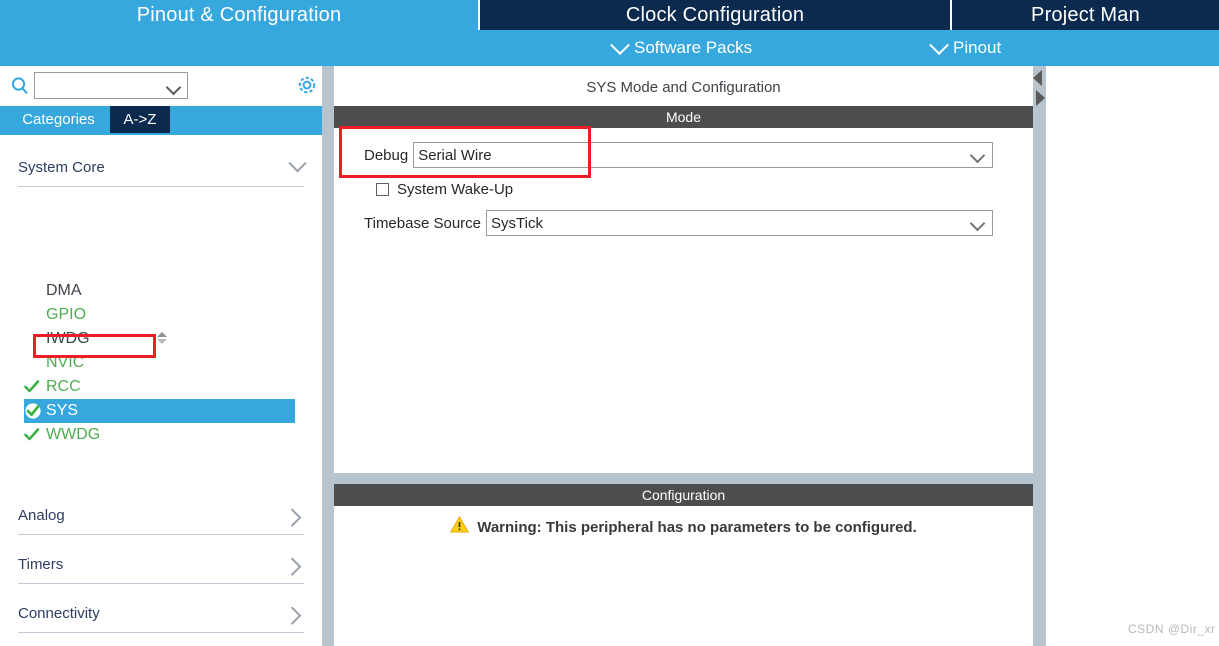 This screenshot has width=1219, height=646. What do you see at coordinates (1039, 356) in the screenshot?
I see `main-panel-splitter` at bounding box center [1039, 356].